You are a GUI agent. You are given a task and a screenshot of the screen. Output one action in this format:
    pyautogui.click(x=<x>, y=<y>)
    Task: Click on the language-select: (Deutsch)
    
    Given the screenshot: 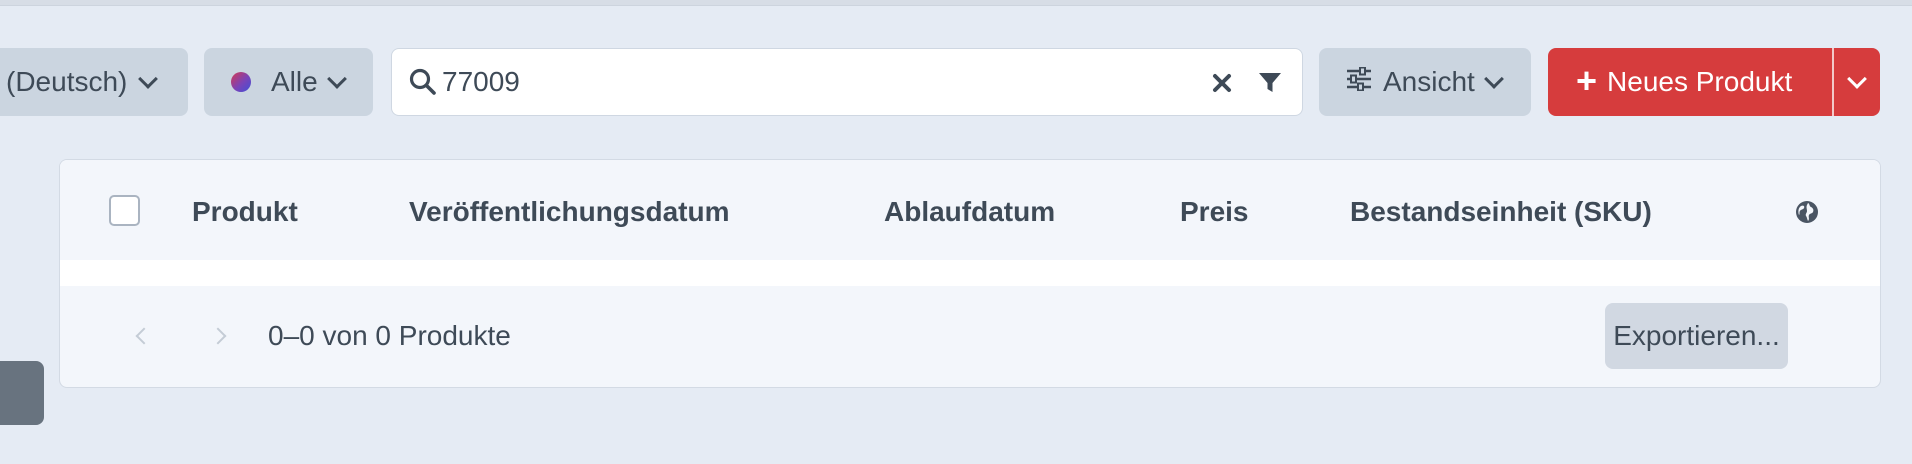 What is the action you would take?
    pyautogui.click(x=94, y=82)
    